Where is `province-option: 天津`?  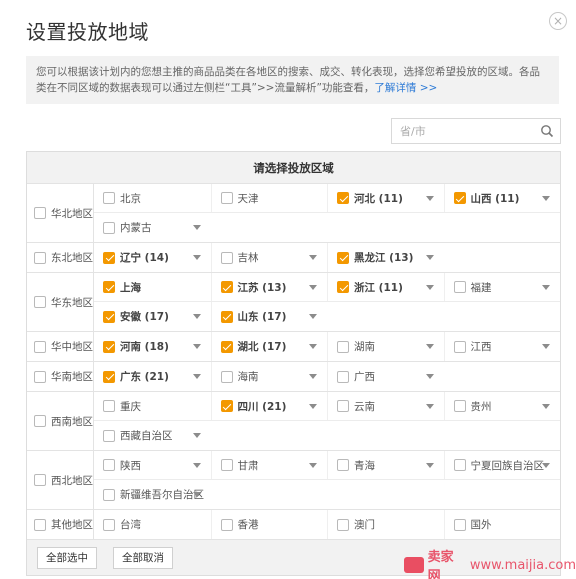 province-option: 天津 is located at coordinates (269, 198).